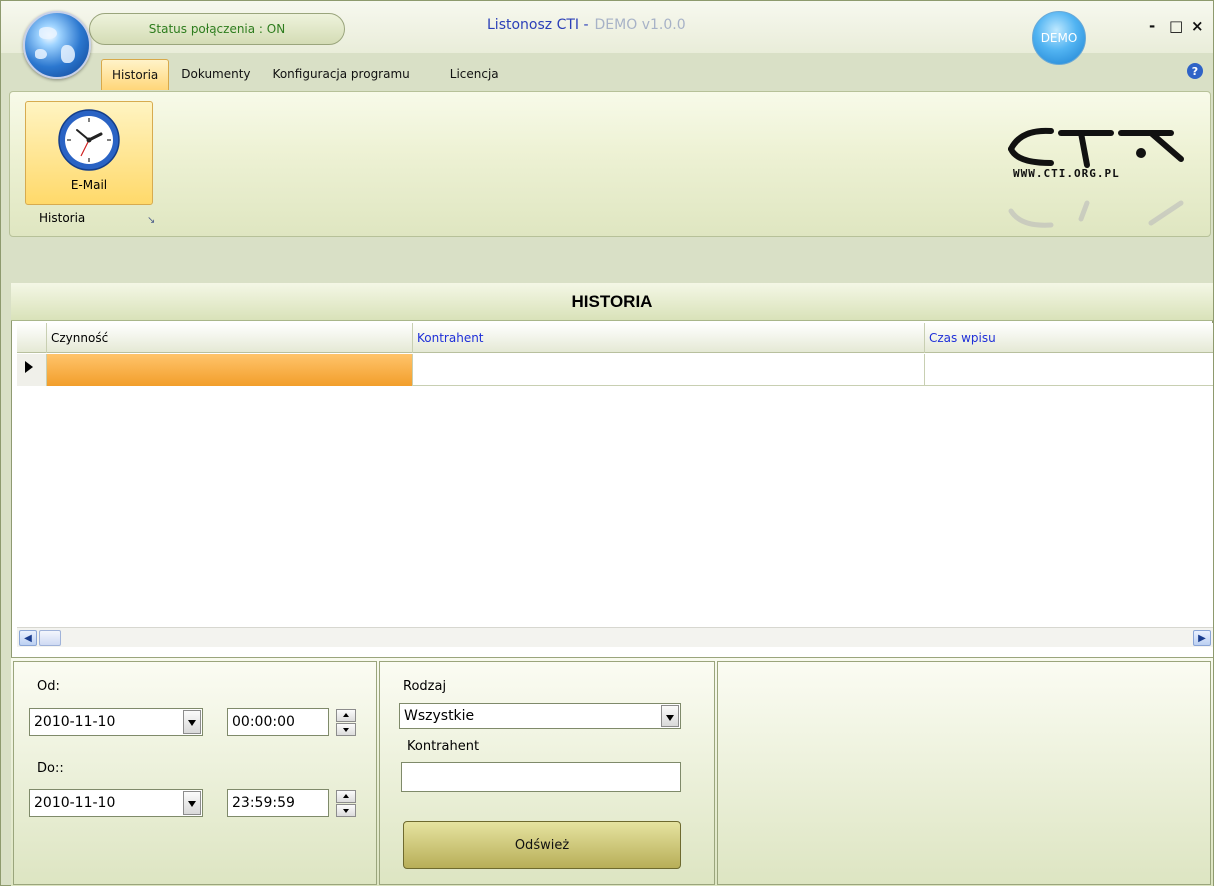 Image resolution: width=1214 pixels, height=886 pixels. Describe the element at coordinates (32, 338) in the screenshot. I see `grid-corner` at that location.